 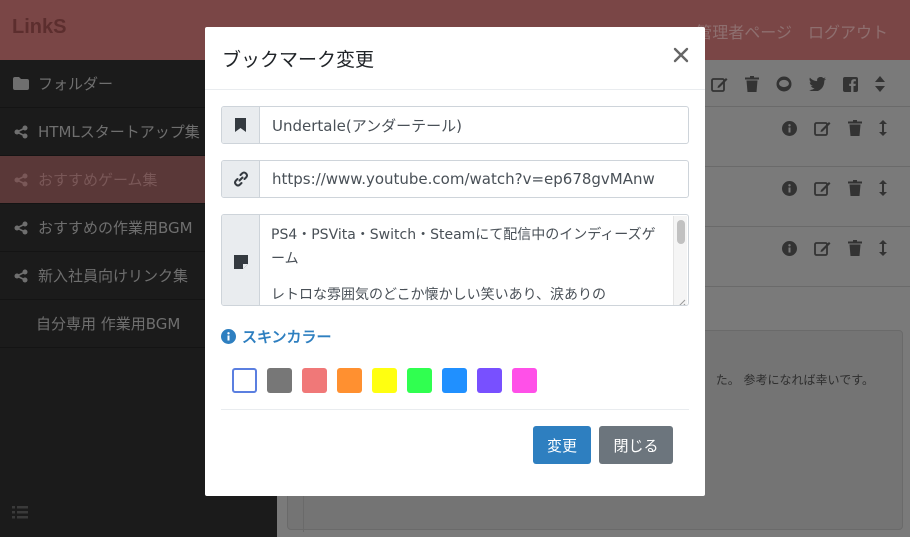 I want to click on top-nav: 管理者ページ ログアウト, so click(x=792, y=31).